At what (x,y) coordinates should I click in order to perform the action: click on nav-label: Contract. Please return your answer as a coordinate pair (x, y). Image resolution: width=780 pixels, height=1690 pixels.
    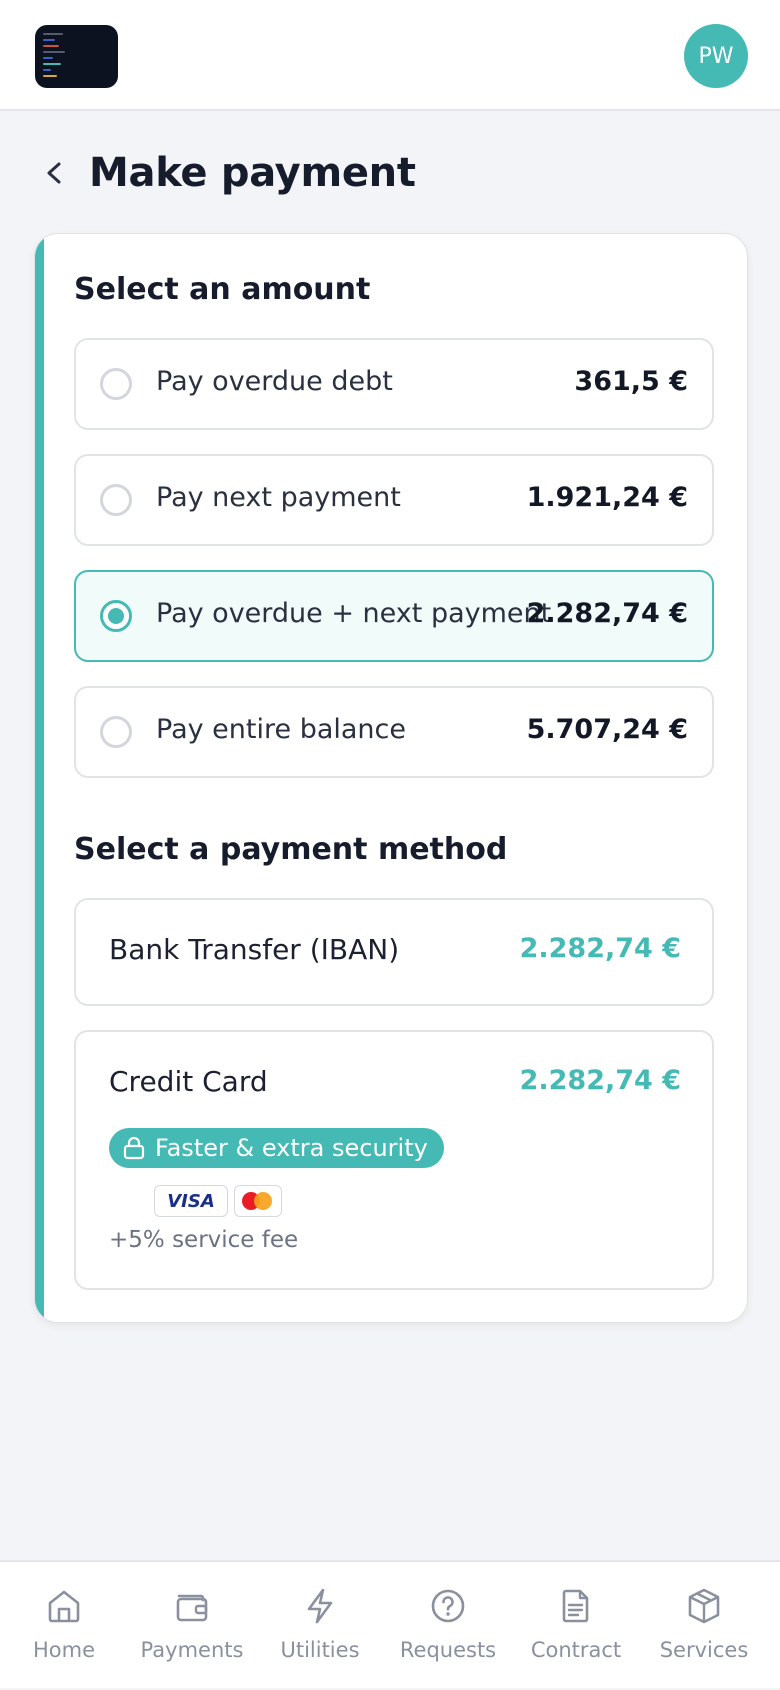
    Looking at the image, I should click on (576, 1650).